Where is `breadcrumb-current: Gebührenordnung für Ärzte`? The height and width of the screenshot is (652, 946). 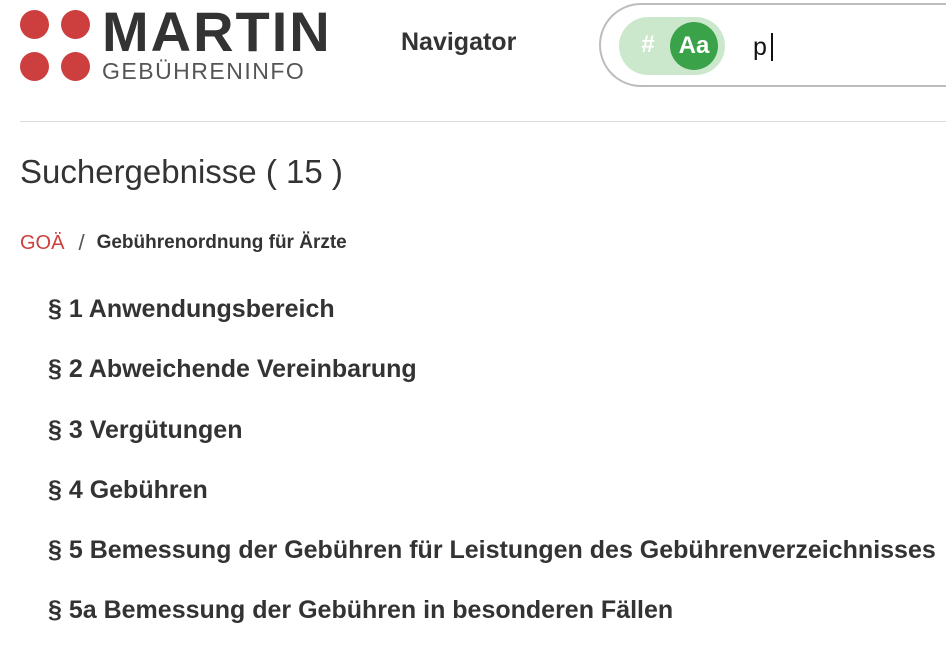
breadcrumb-current: Gebührenordnung für Ärzte is located at coordinates (221, 242).